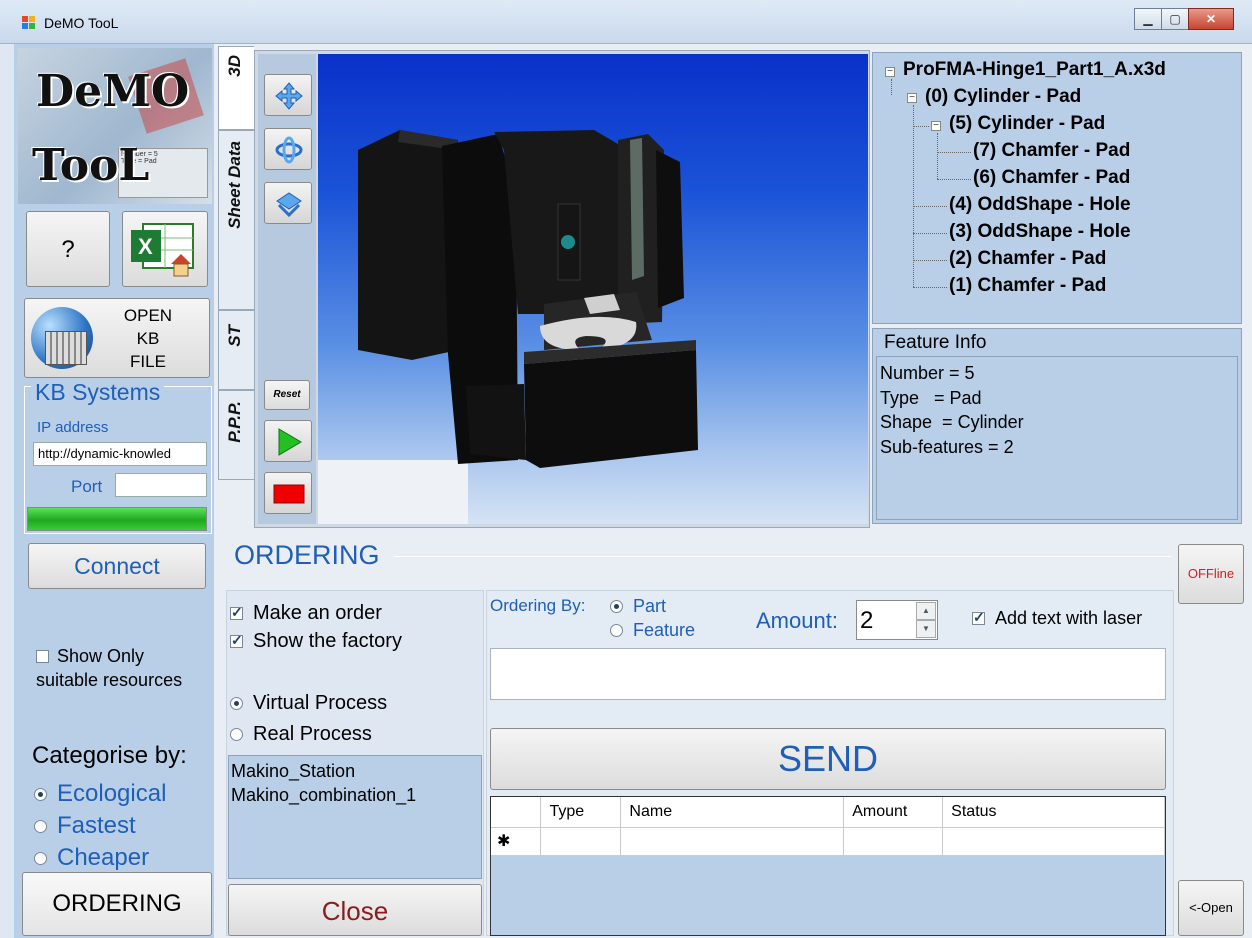 This screenshot has width=1252, height=938. I want to click on window-title: DeMO TooL, so click(81, 23).